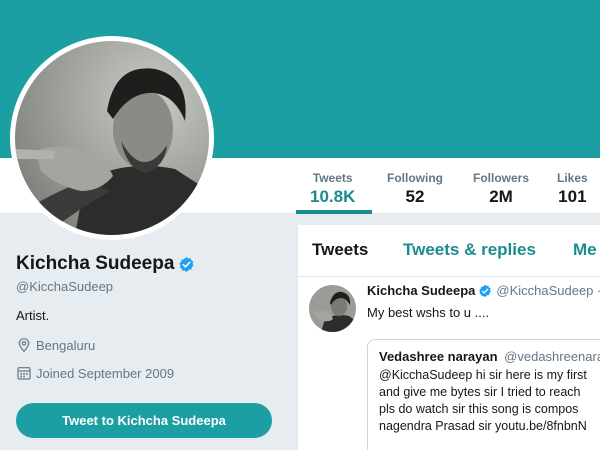  Describe the element at coordinates (501, 178) in the screenshot. I see `stat-followers-label: Followers` at that location.